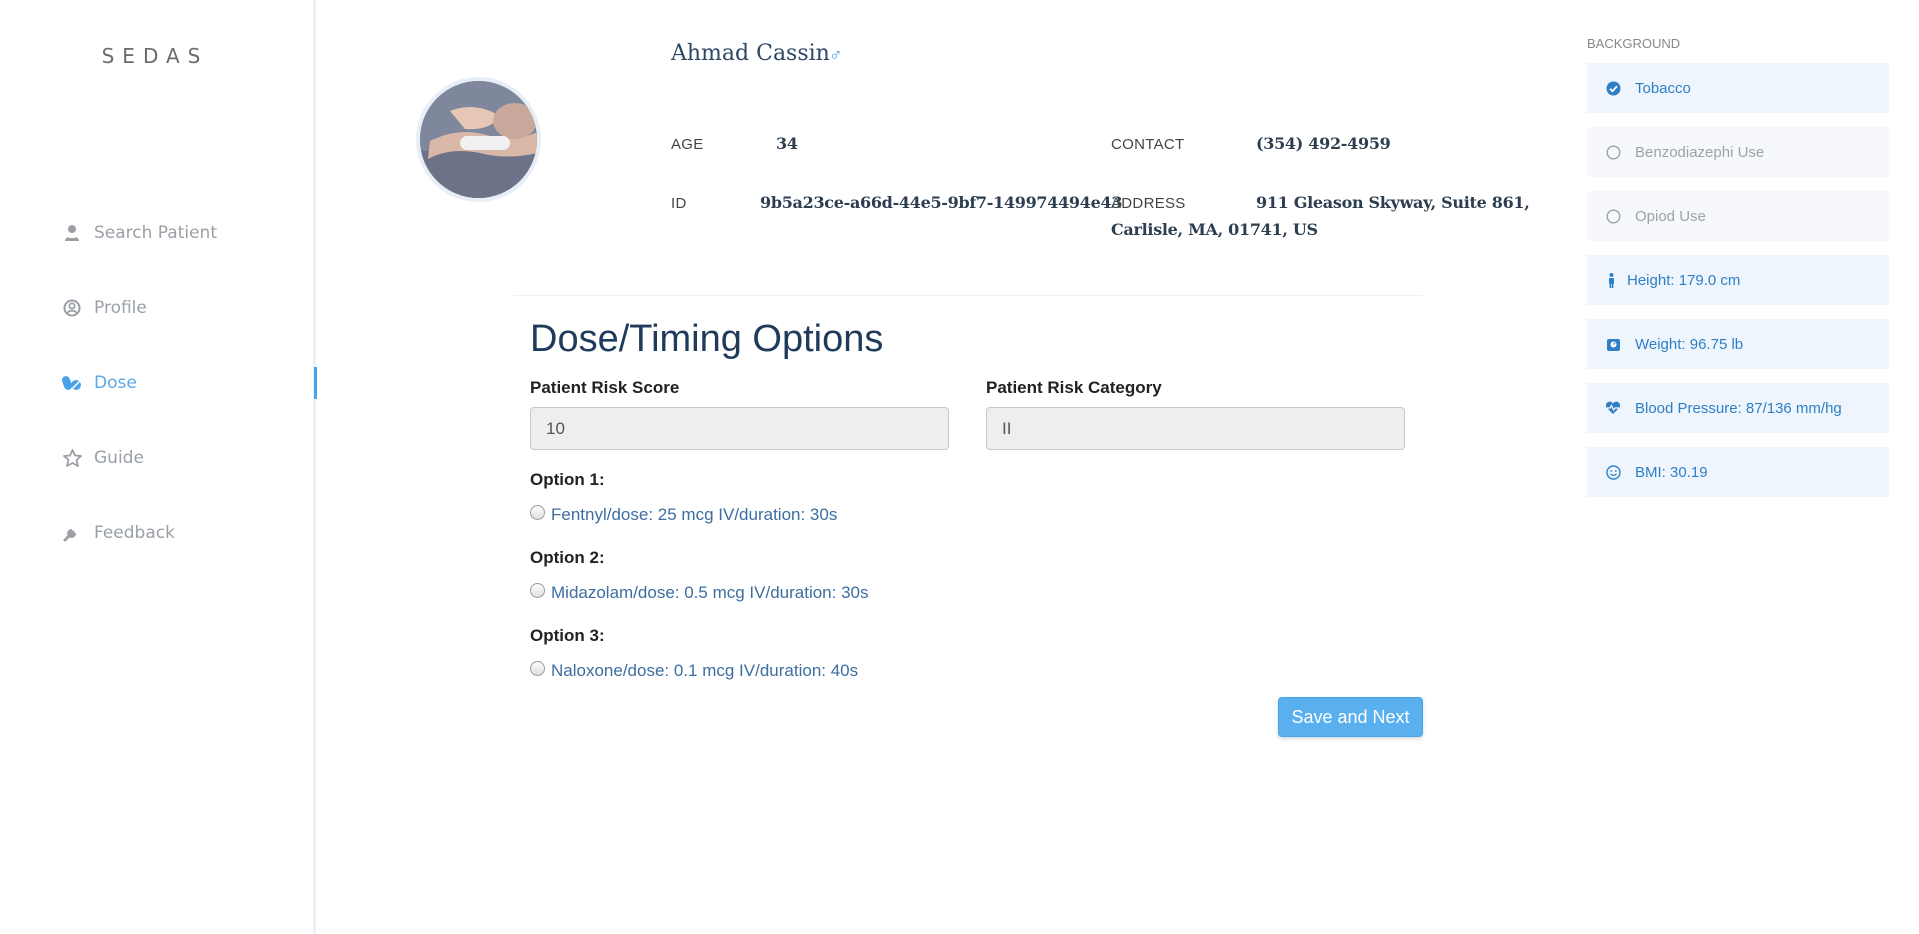 The width and height of the screenshot is (1919, 934). What do you see at coordinates (120, 307) in the screenshot?
I see `sidebar-item-label: Profile` at bounding box center [120, 307].